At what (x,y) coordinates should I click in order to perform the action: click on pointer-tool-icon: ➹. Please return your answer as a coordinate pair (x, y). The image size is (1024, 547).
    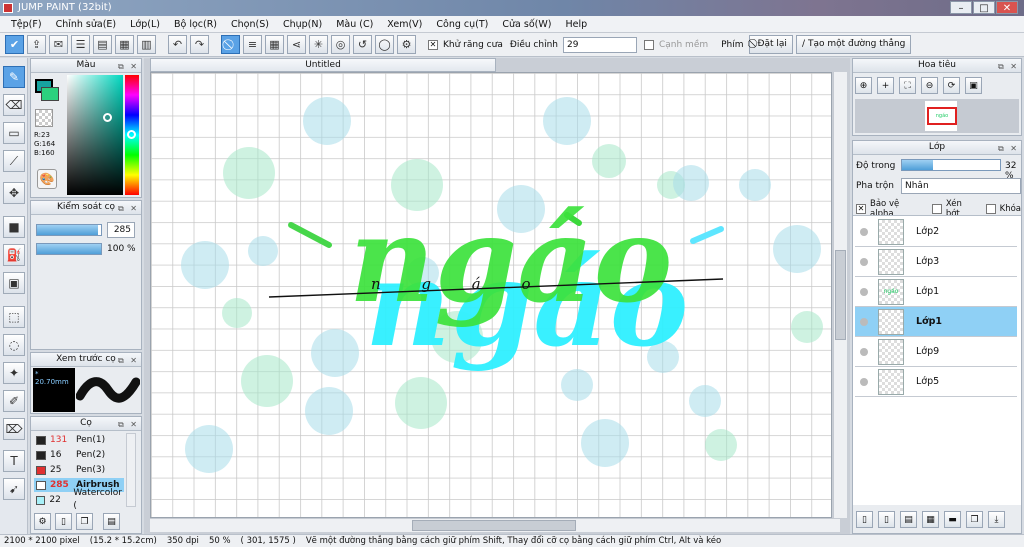
    Looking at the image, I should click on (14, 489).